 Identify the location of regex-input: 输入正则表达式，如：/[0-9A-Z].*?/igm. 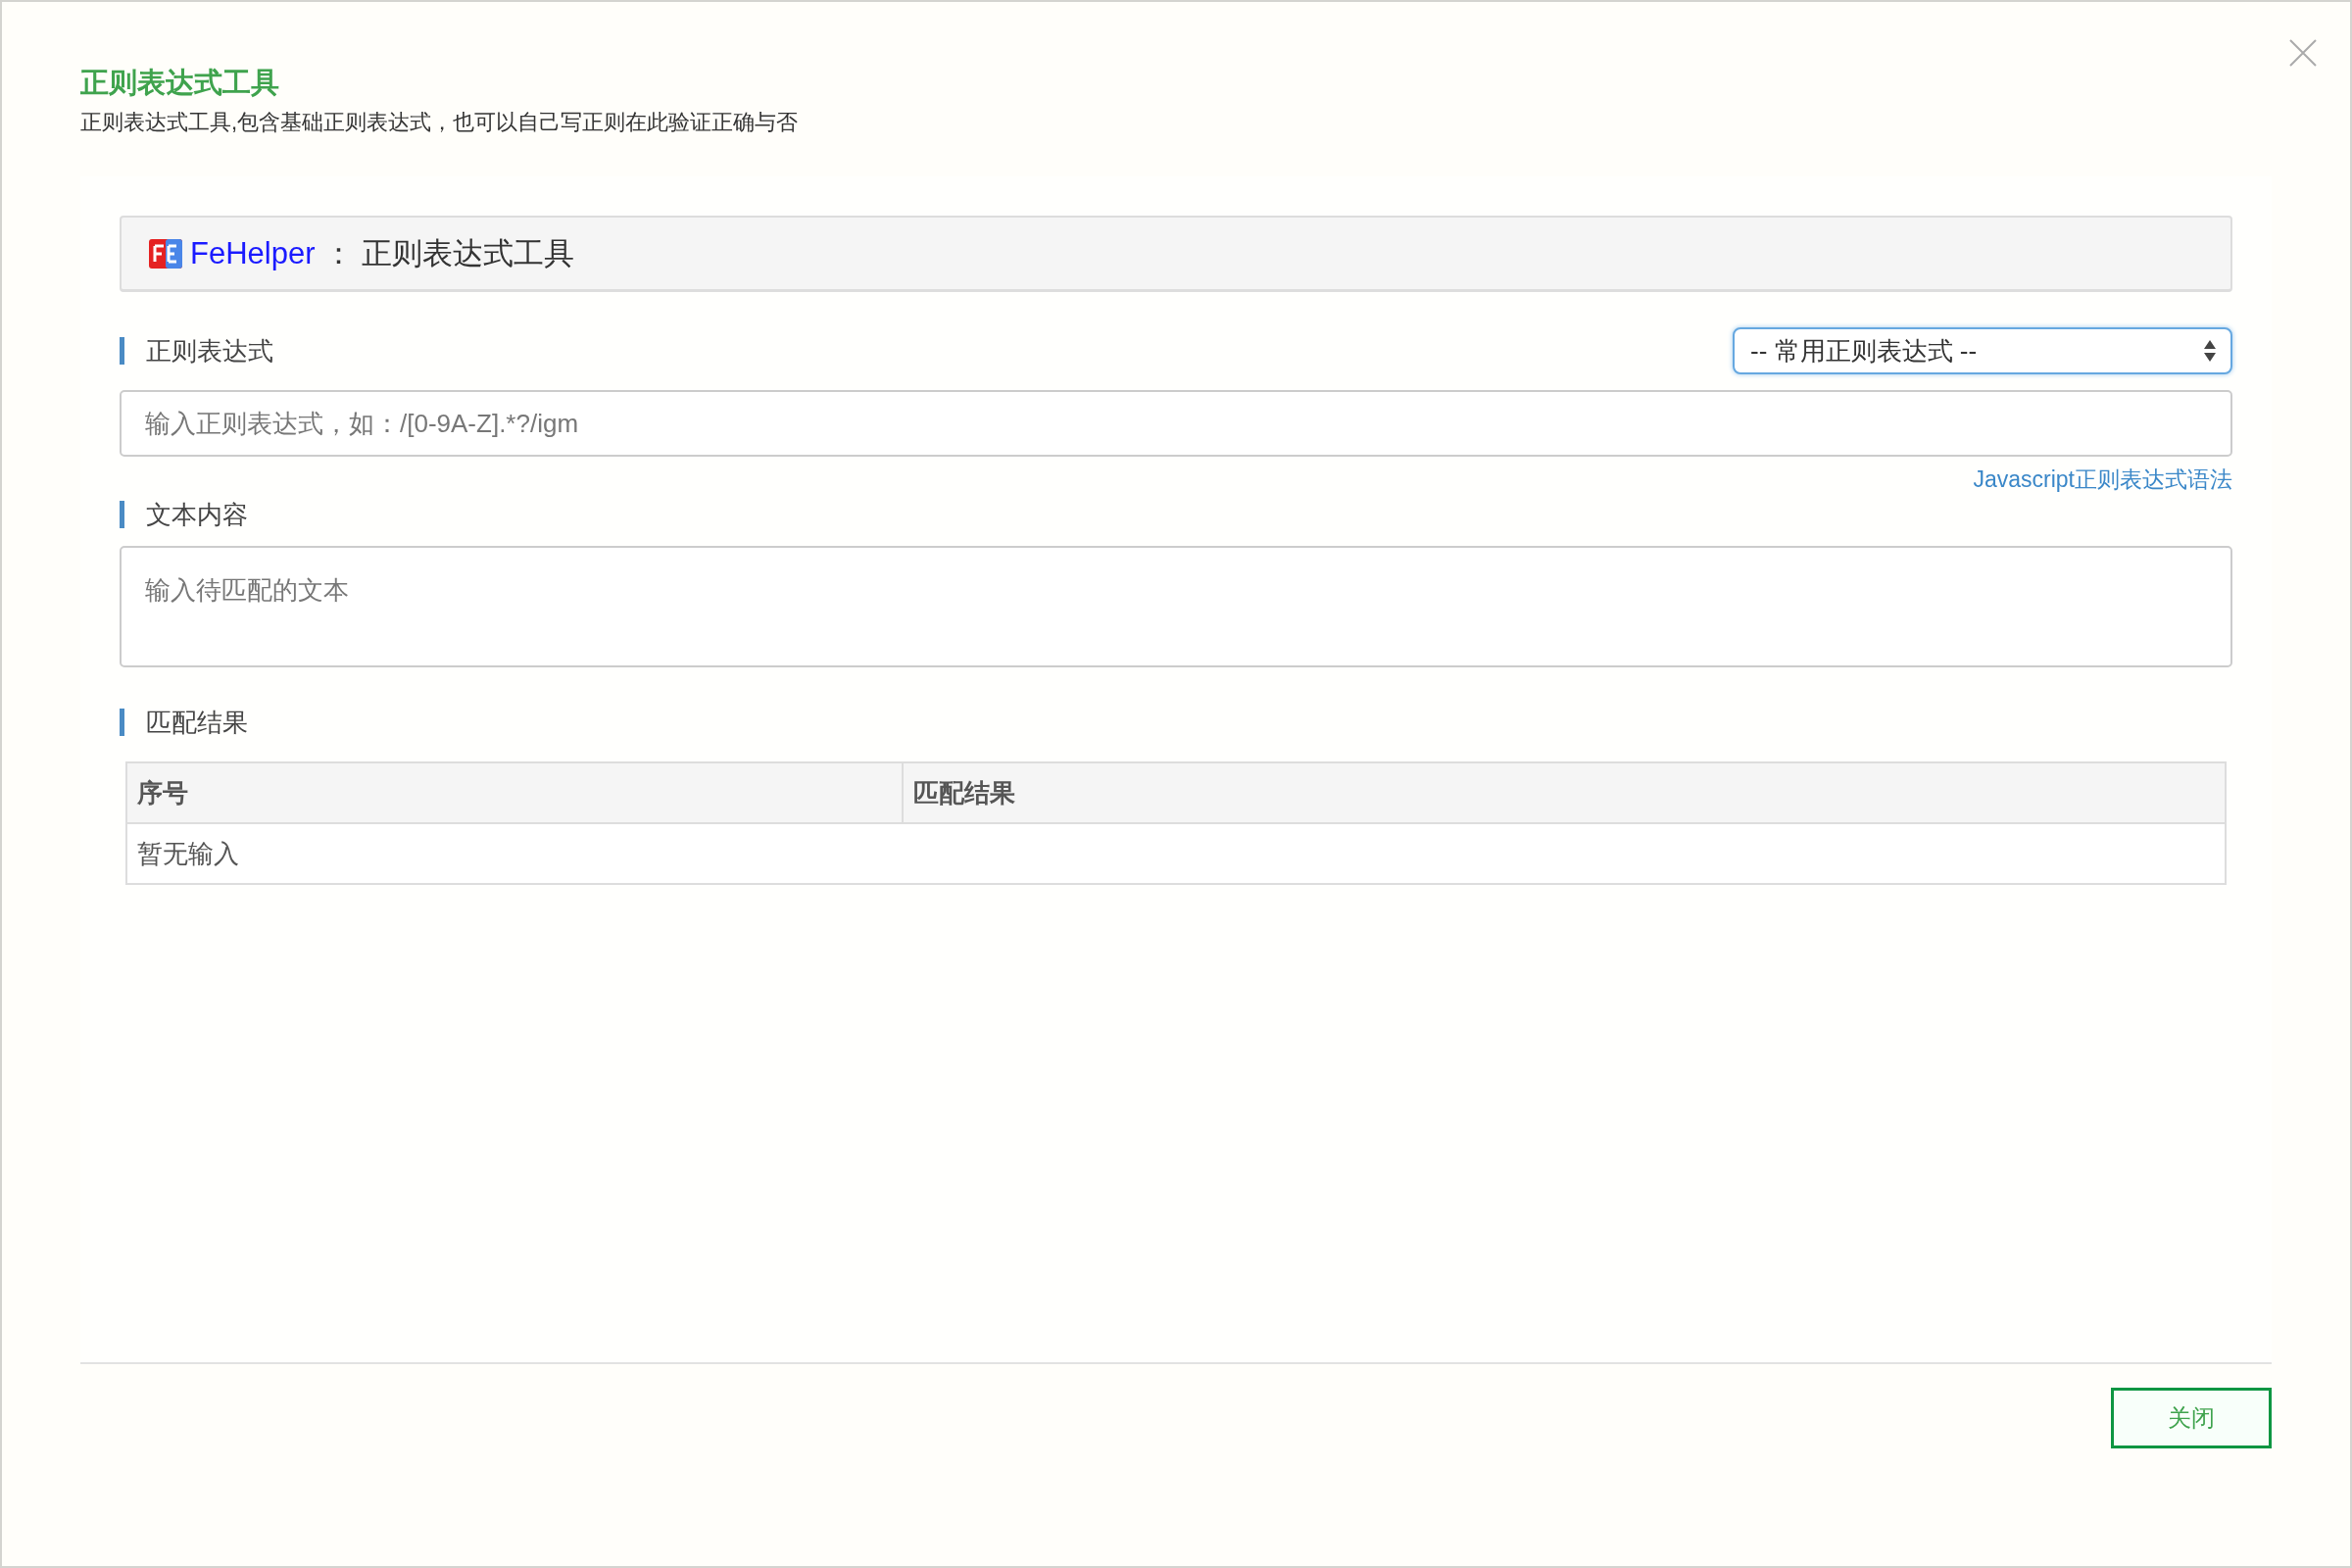
(1176, 423).